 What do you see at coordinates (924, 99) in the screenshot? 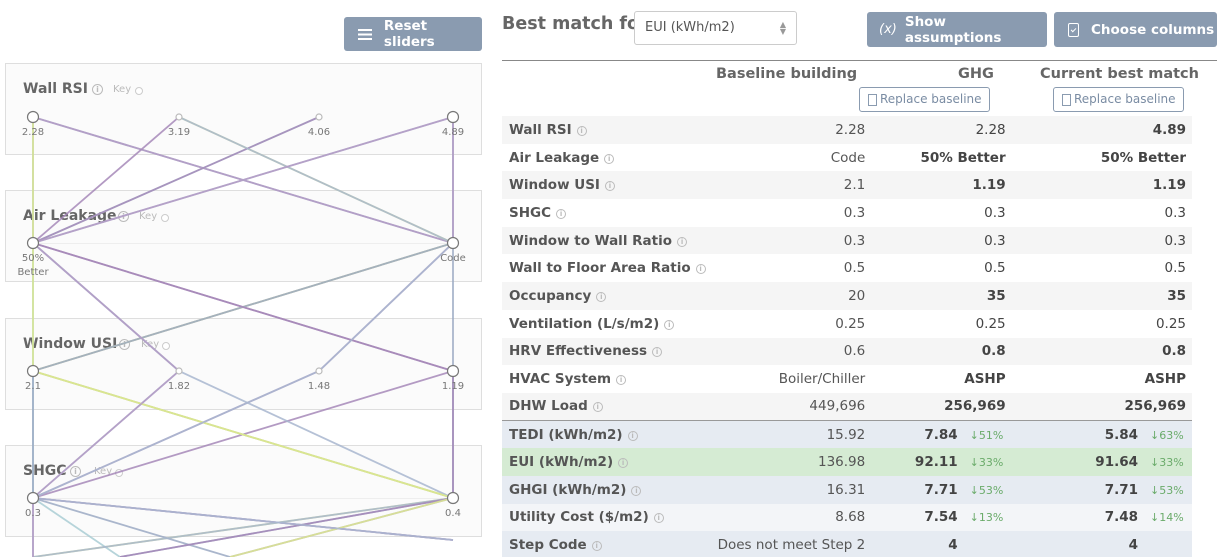
I see `replace-baseline-button-ghg: Replace baseline` at bounding box center [924, 99].